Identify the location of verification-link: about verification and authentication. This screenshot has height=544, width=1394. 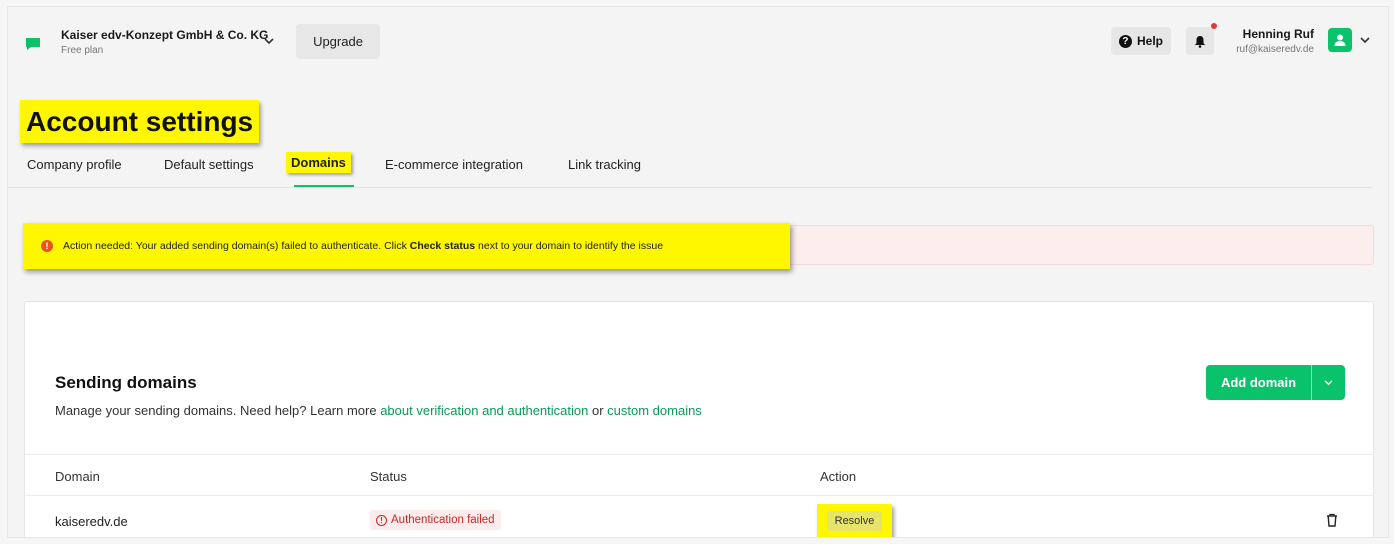
(484, 410).